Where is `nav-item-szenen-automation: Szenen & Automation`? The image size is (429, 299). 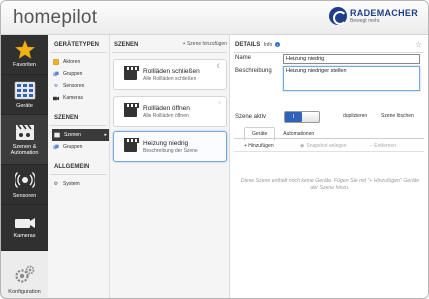 nav-item-szenen-automation: Szenen & Automation is located at coordinates (24, 140).